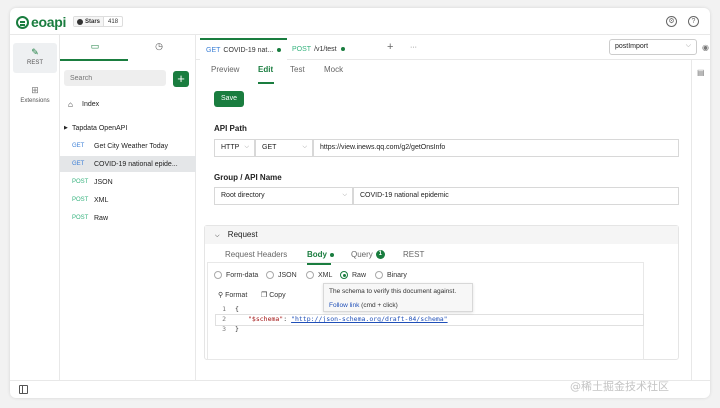 This screenshot has height=408, width=720. What do you see at coordinates (242, 275) in the screenshot?
I see `radio-label: Form-data` at bounding box center [242, 275].